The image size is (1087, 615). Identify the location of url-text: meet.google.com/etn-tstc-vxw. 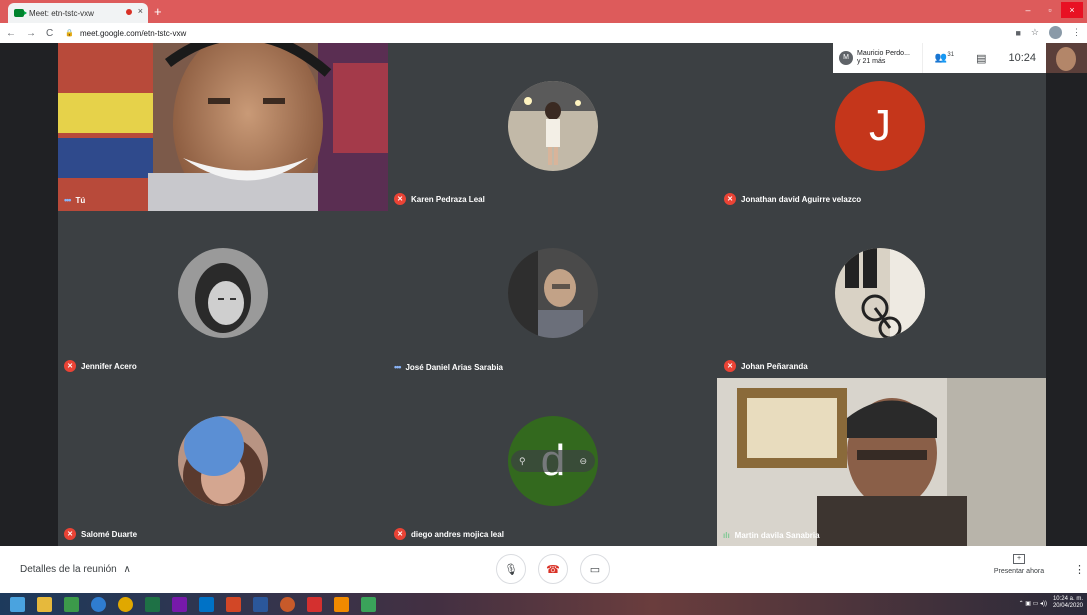
(133, 33).